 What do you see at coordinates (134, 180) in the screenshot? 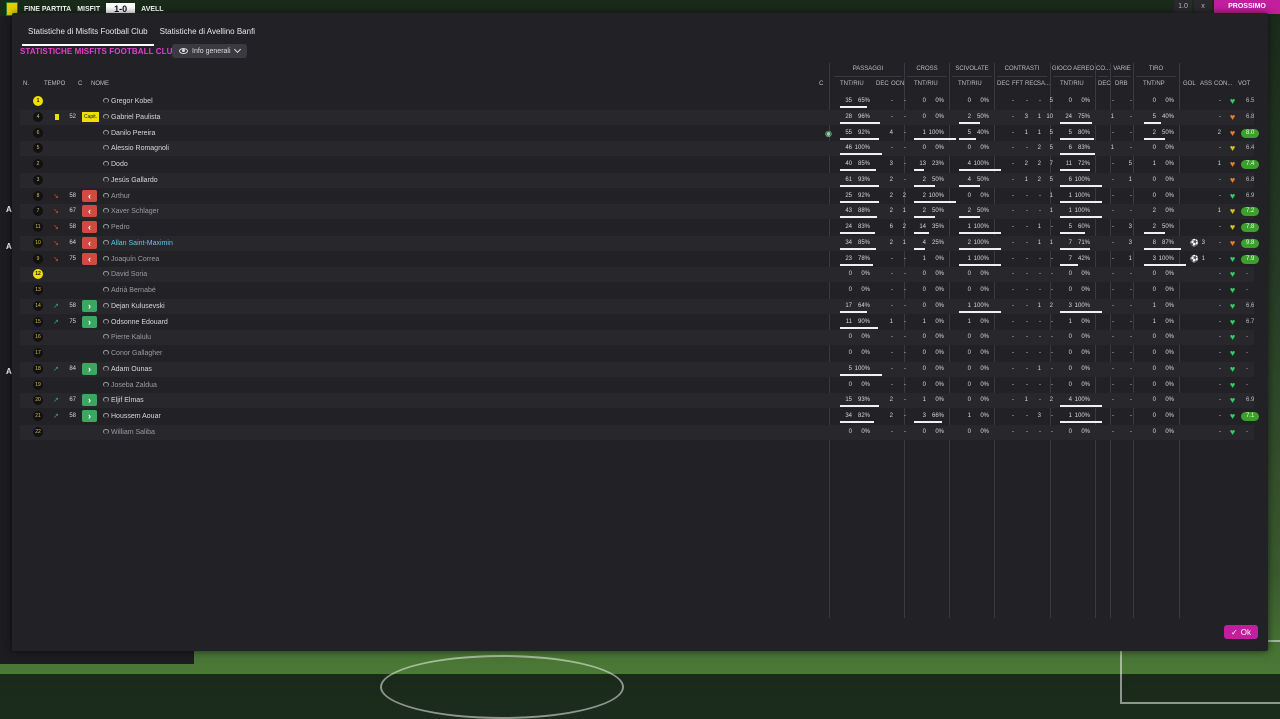
I see `player-name: Jesús Gallardo` at bounding box center [134, 180].